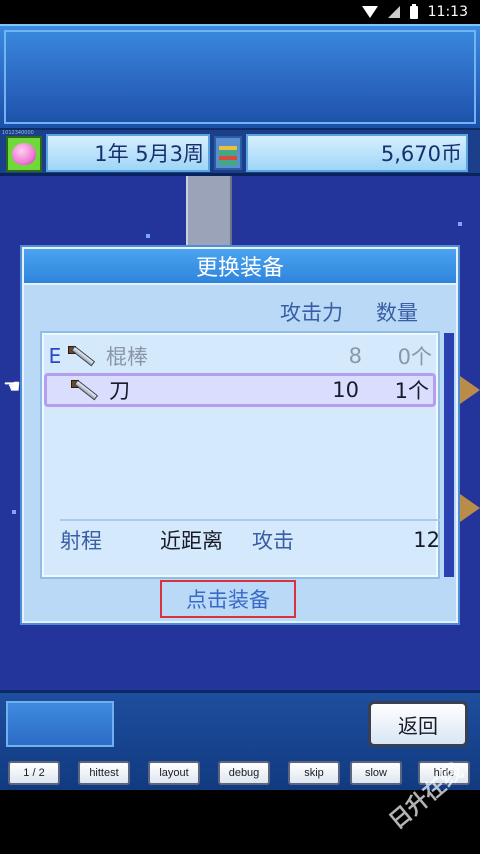 The height and width of the screenshot is (854, 480). I want to click on list-item-selected: 刀 10 1个, so click(240, 390).